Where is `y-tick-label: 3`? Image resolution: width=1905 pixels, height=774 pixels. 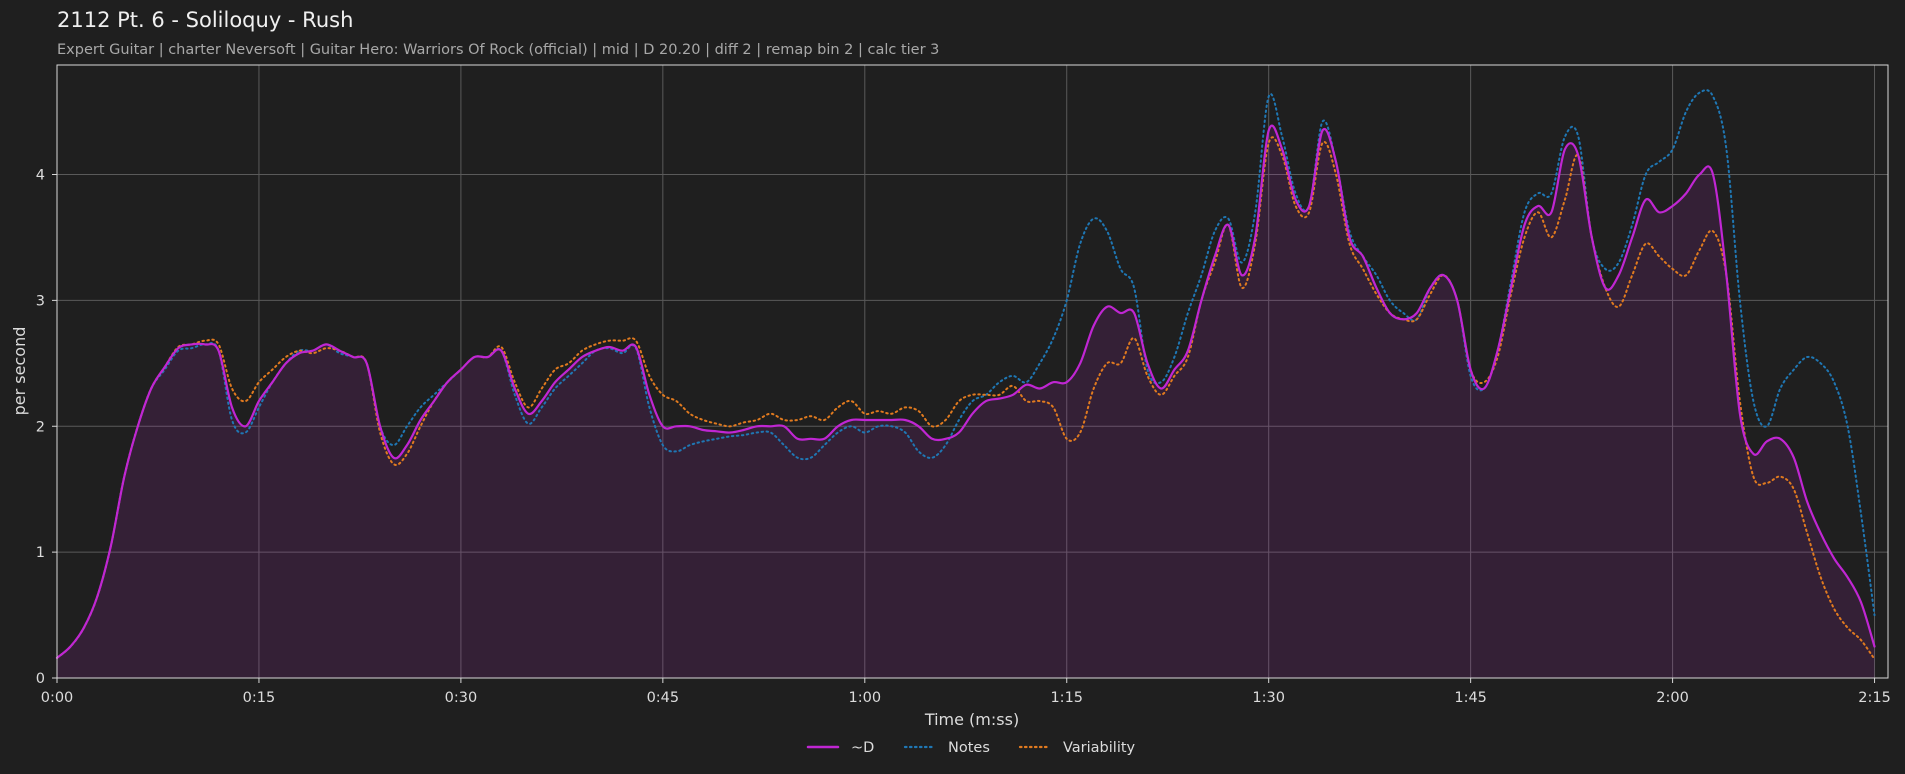
y-tick-label: 3 is located at coordinates (40, 301).